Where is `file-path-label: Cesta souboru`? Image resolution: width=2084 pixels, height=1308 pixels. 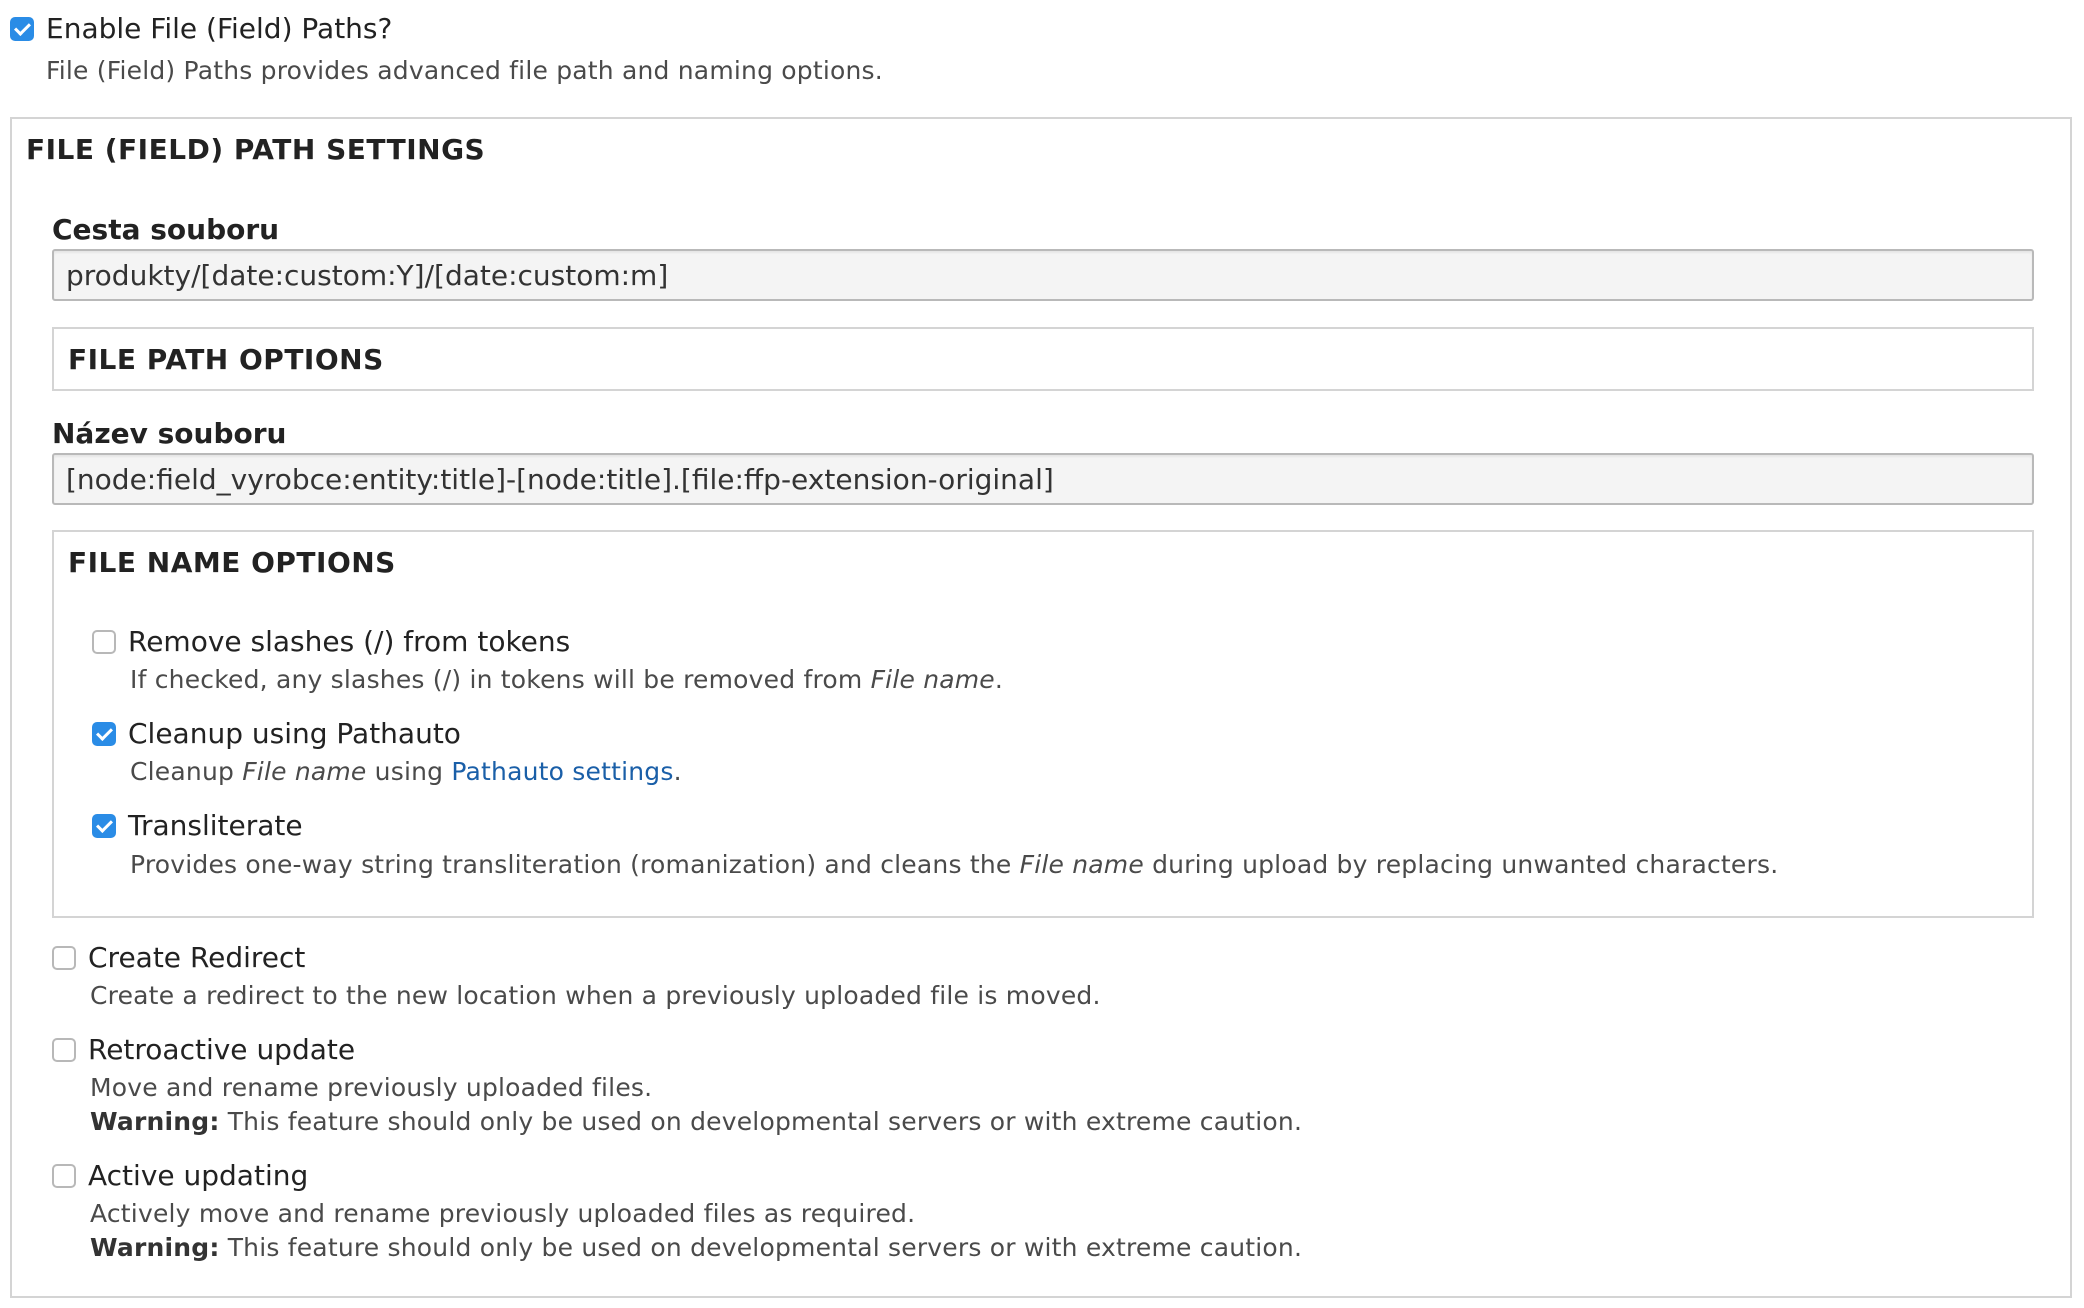
file-path-label: Cesta souboru is located at coordinates (166, 229).